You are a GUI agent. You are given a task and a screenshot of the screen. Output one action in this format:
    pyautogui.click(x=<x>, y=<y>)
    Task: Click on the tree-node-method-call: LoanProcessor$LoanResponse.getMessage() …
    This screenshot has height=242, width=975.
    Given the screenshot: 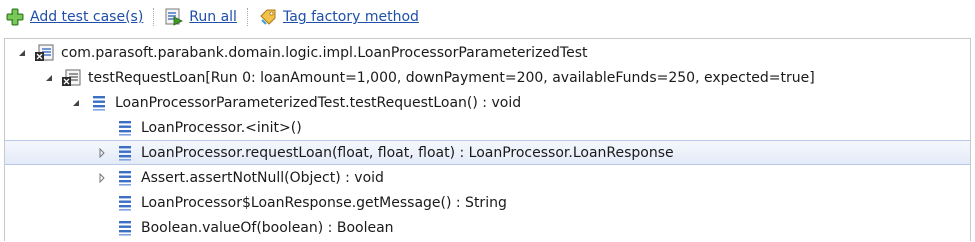 What is the action you would take?
    pyautogui.click(x=487, y=202)
    